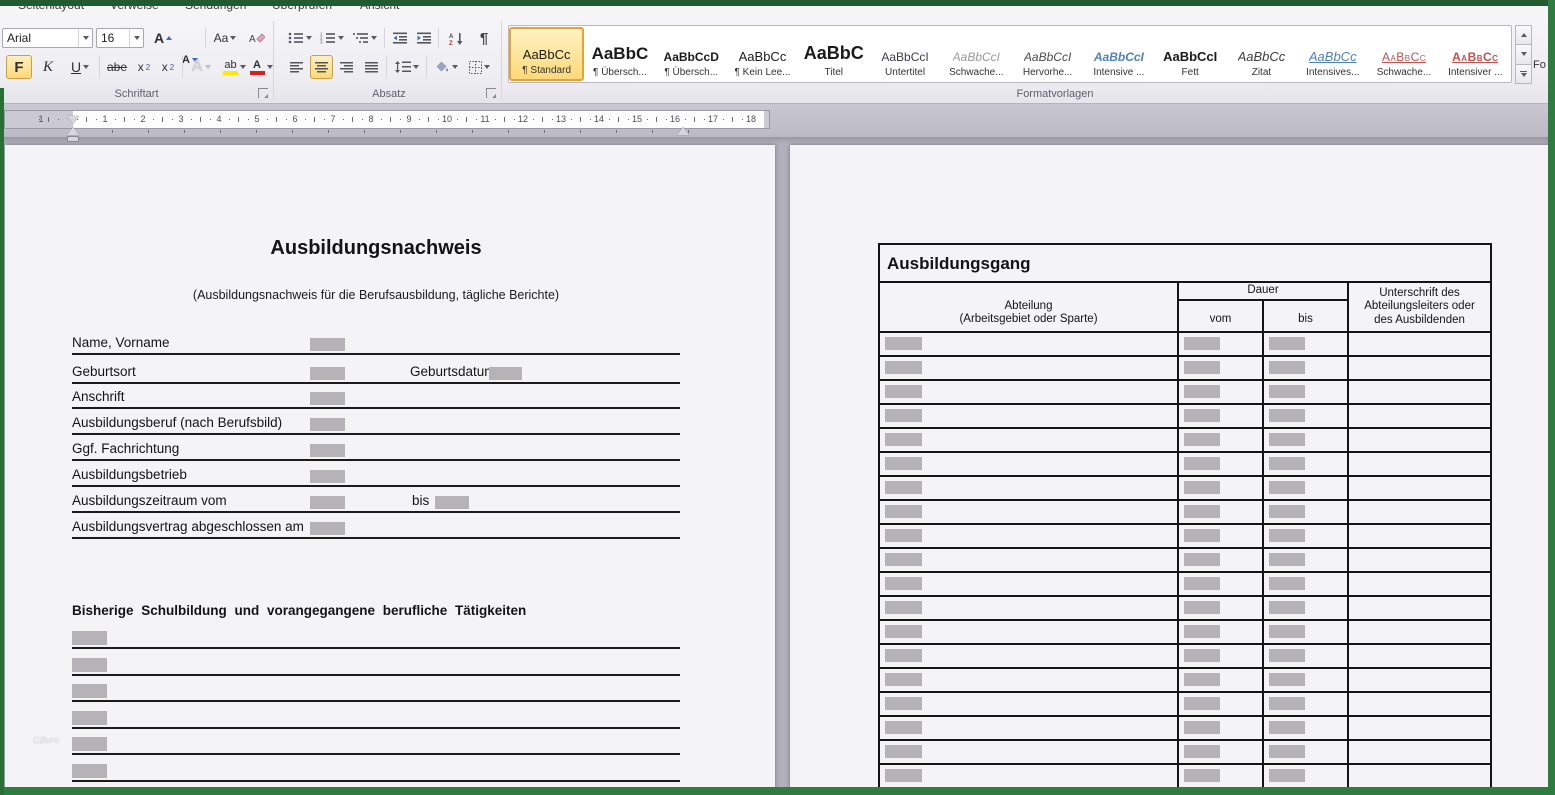  Describe the element at coordinates (833, 54) in the screenshot. I see `style-item-title: AaBbC Titel` at that location.